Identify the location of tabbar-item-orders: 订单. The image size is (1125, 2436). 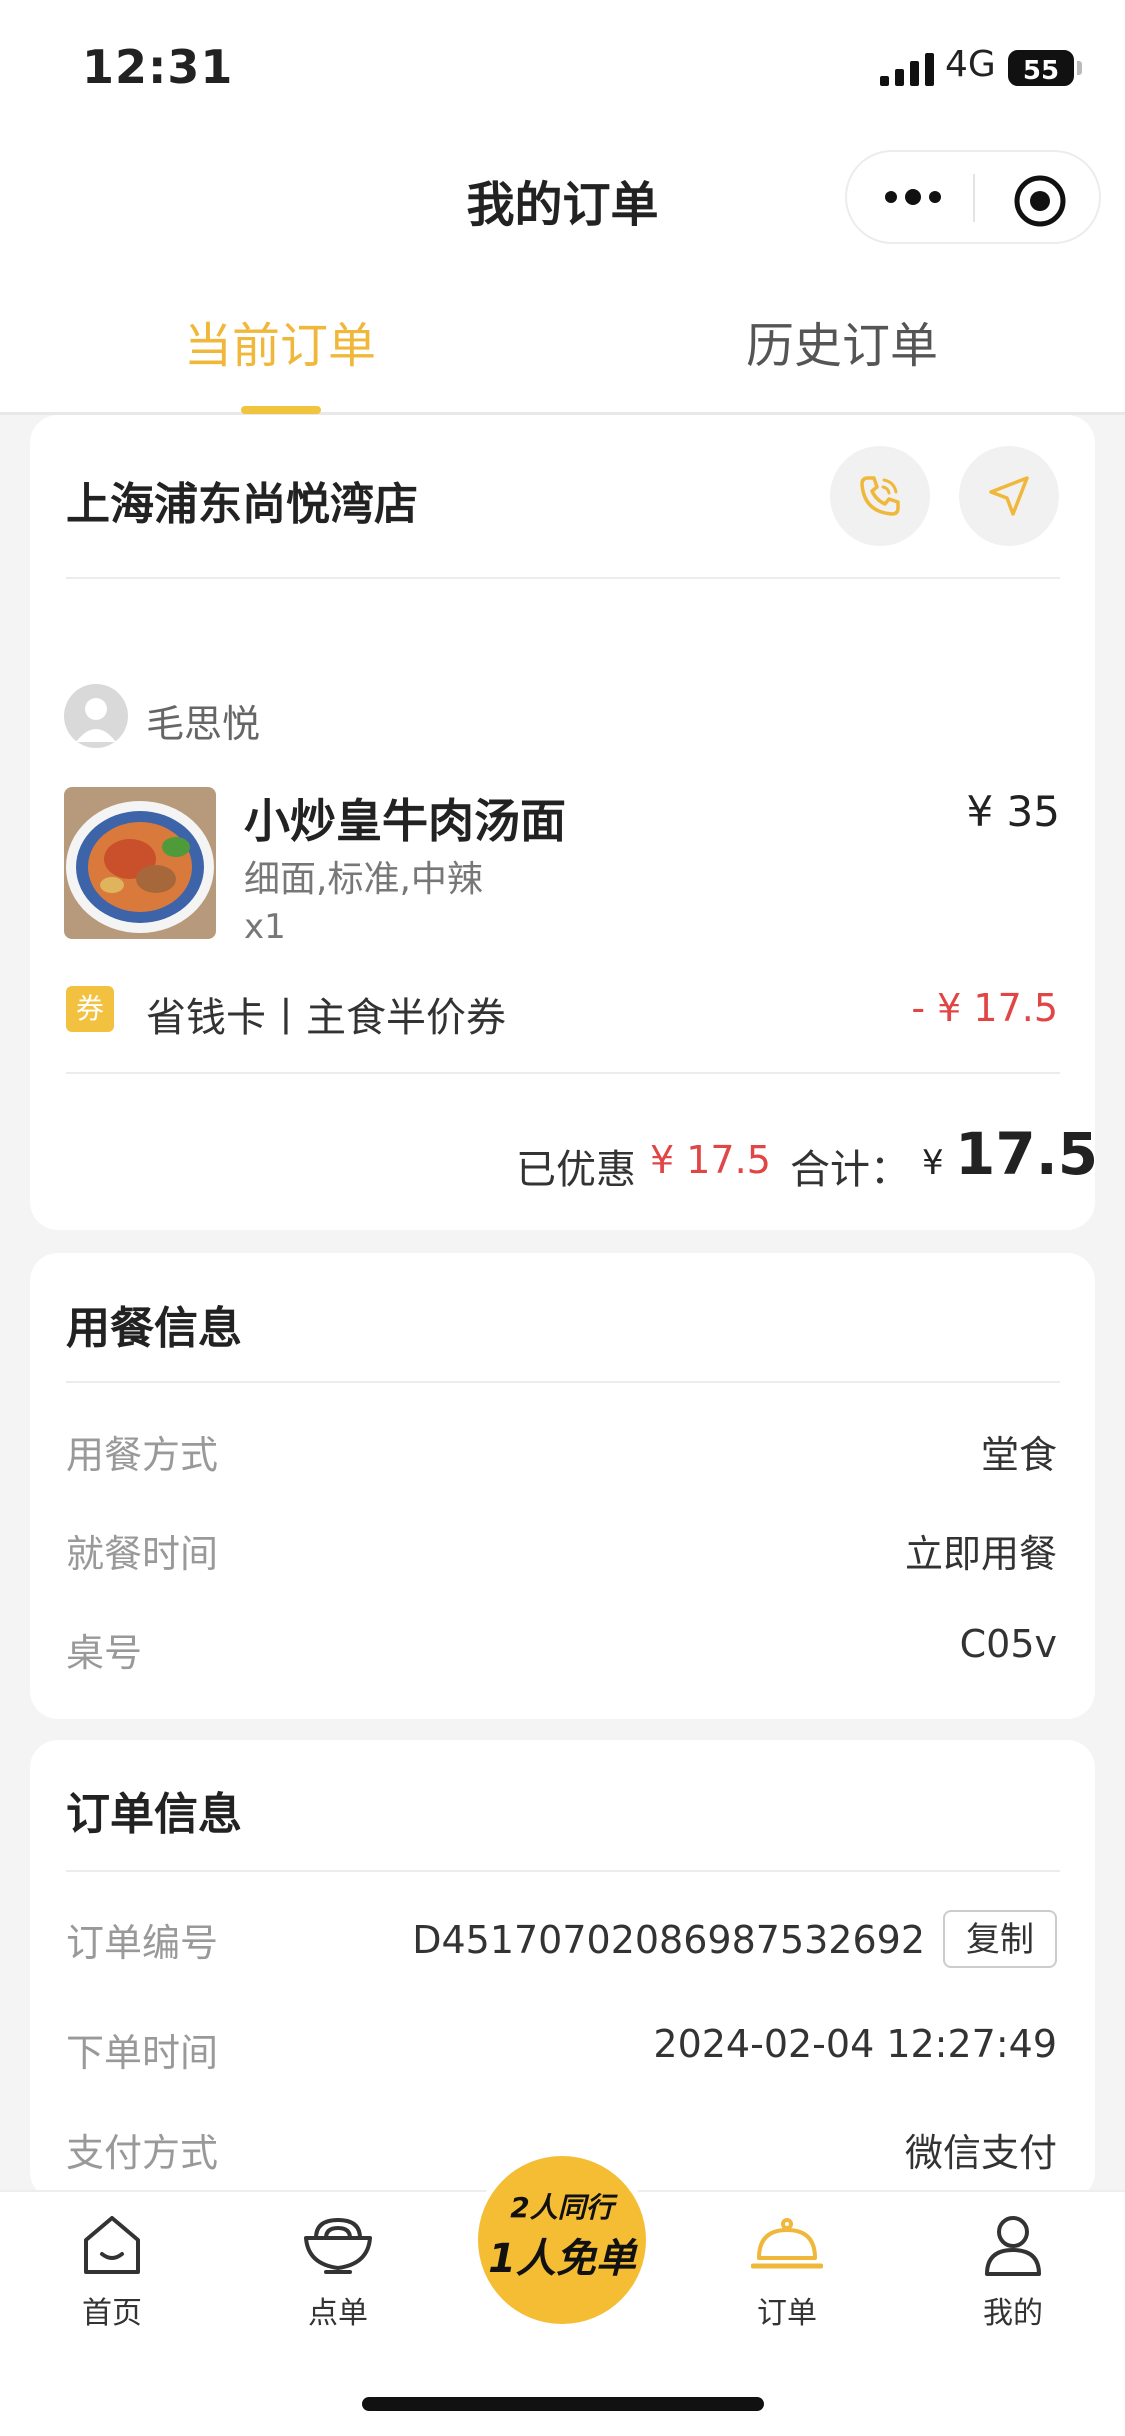
(787, 2269).